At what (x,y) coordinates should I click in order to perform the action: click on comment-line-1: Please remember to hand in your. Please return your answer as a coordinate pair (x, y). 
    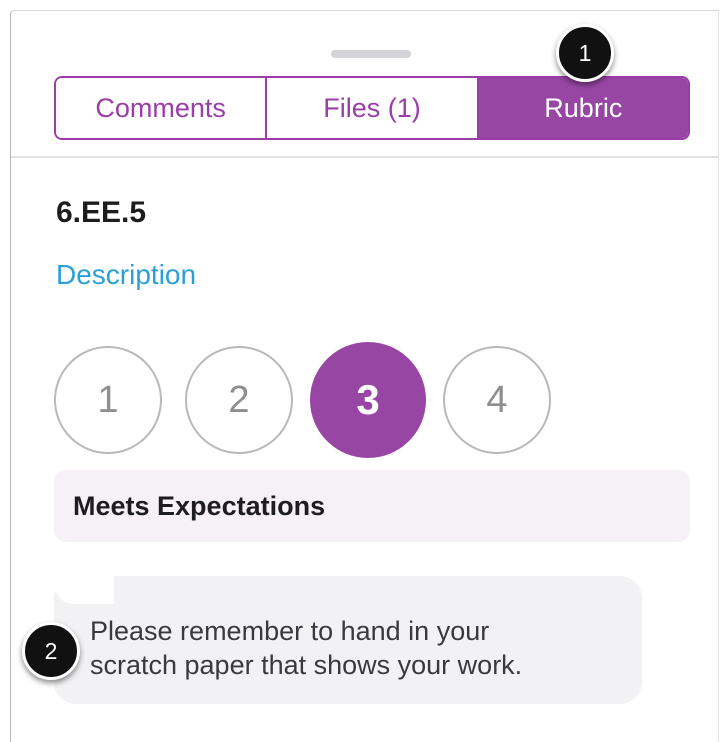
    Looking at the image, I should click on (290, 631).